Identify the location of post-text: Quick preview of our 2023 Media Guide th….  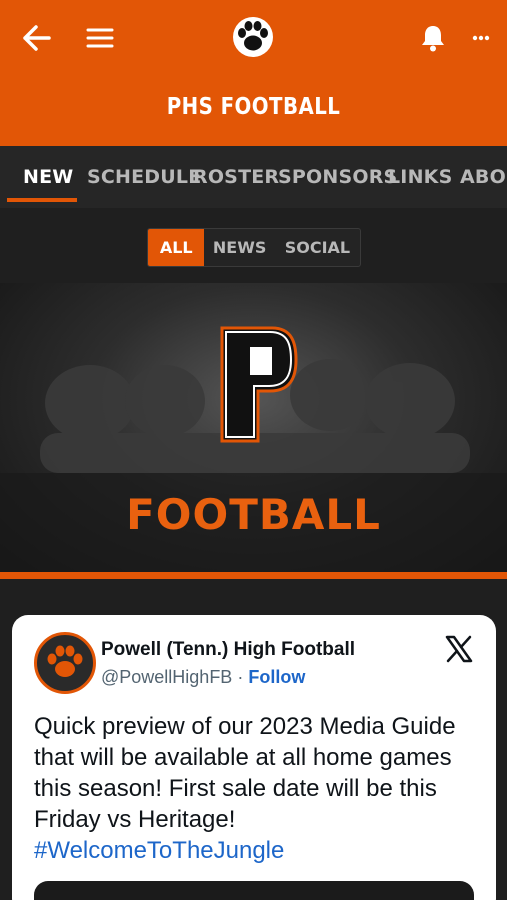
(245, 773).